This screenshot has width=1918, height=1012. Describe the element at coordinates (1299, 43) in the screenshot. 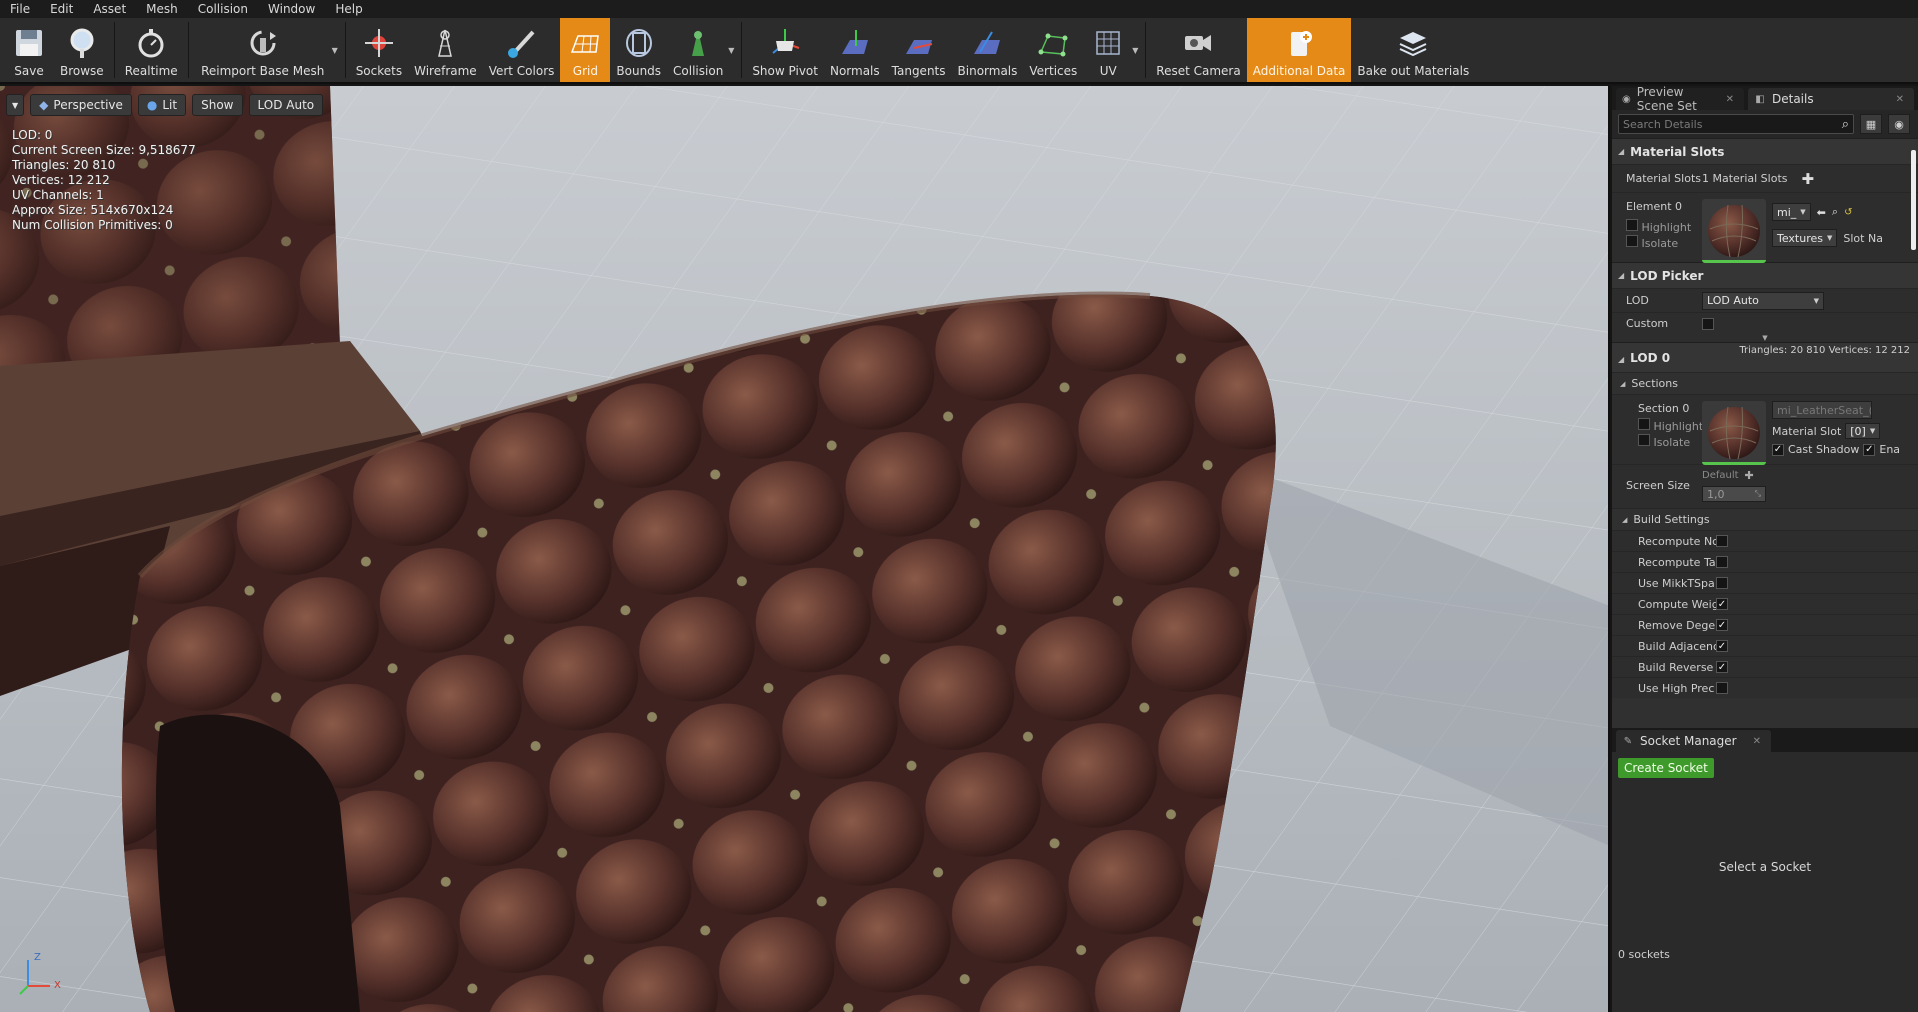

I see `additional-data-icon` at that location.